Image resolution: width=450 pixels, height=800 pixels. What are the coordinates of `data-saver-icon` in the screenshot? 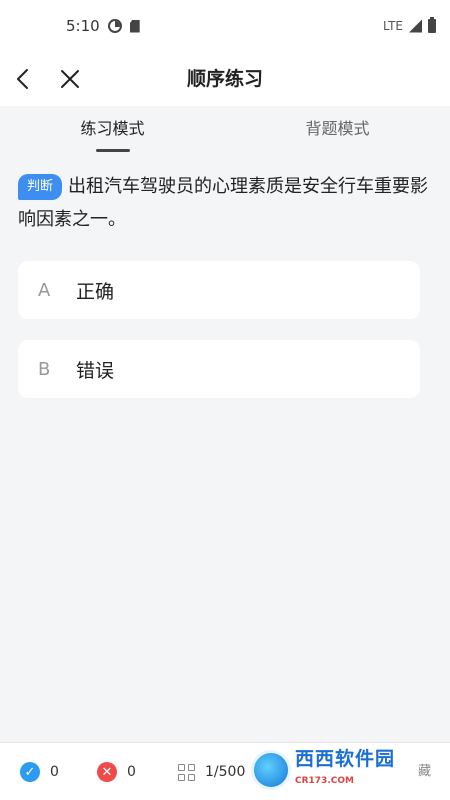 It's located at (114, 26).